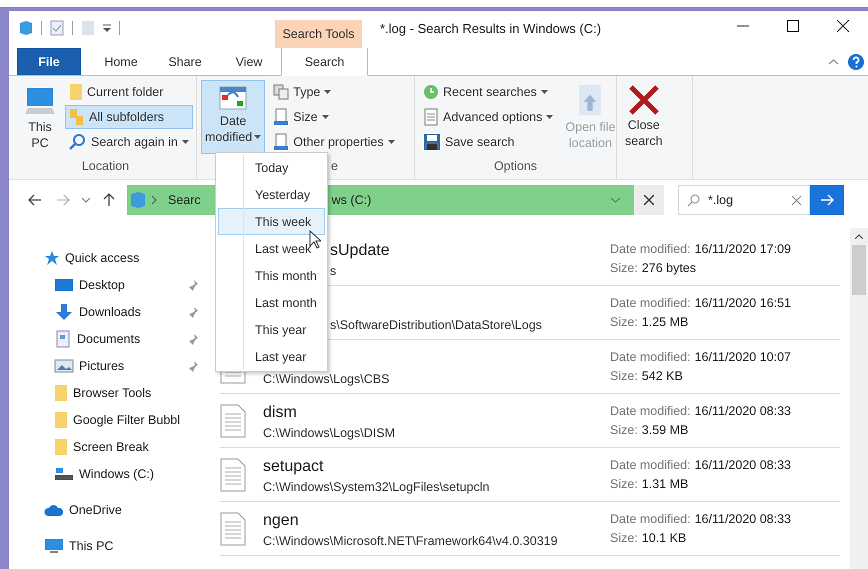 The width and height of the screenshot is (868, 569). What do you see at coordinates (665, 322) in the screenshot?
I see `size-value: 1.25 MB` at bounding box center [665, 322].